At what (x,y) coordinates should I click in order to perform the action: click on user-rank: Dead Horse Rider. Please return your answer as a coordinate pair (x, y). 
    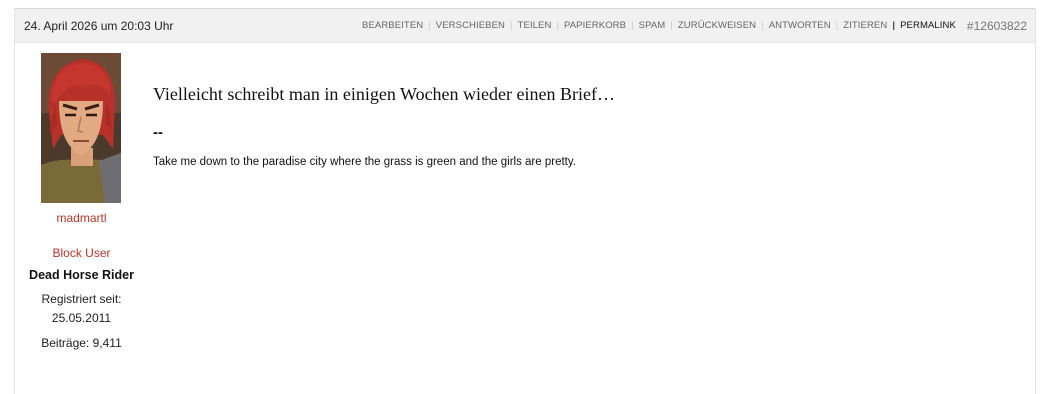
    Looking at the image, I should click on (81, 275).